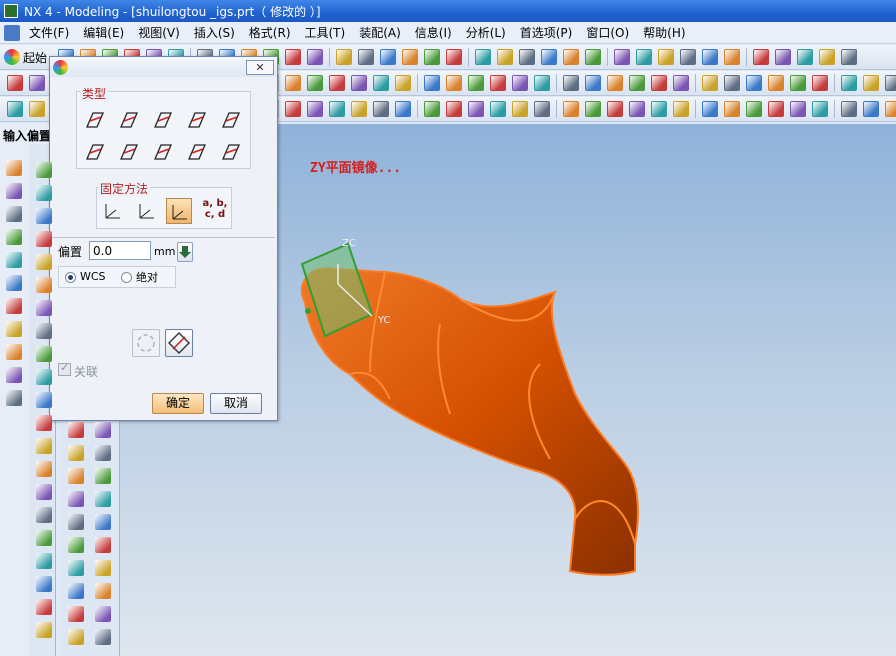  Describe the element at coordinates (178, 403) in the screenshot. I see `ok-button: 确定` at that location.